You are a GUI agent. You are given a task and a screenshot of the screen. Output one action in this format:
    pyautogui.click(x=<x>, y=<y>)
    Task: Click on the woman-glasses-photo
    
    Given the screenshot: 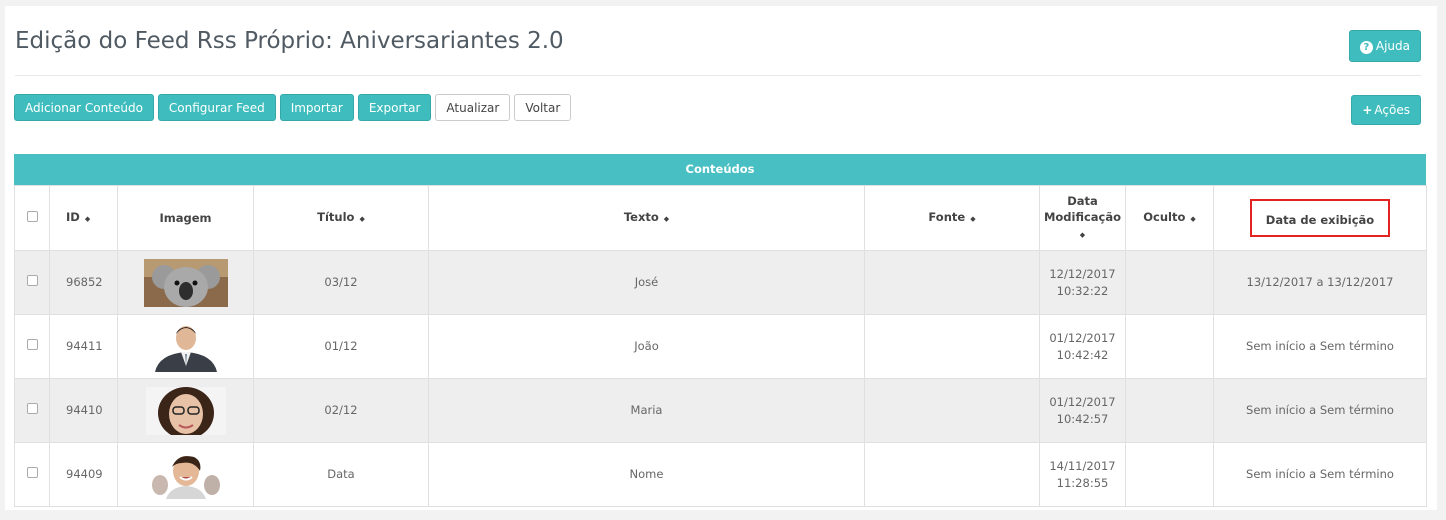 What is the action you would take?
    pyautogui.click(x=185, y=410)
    